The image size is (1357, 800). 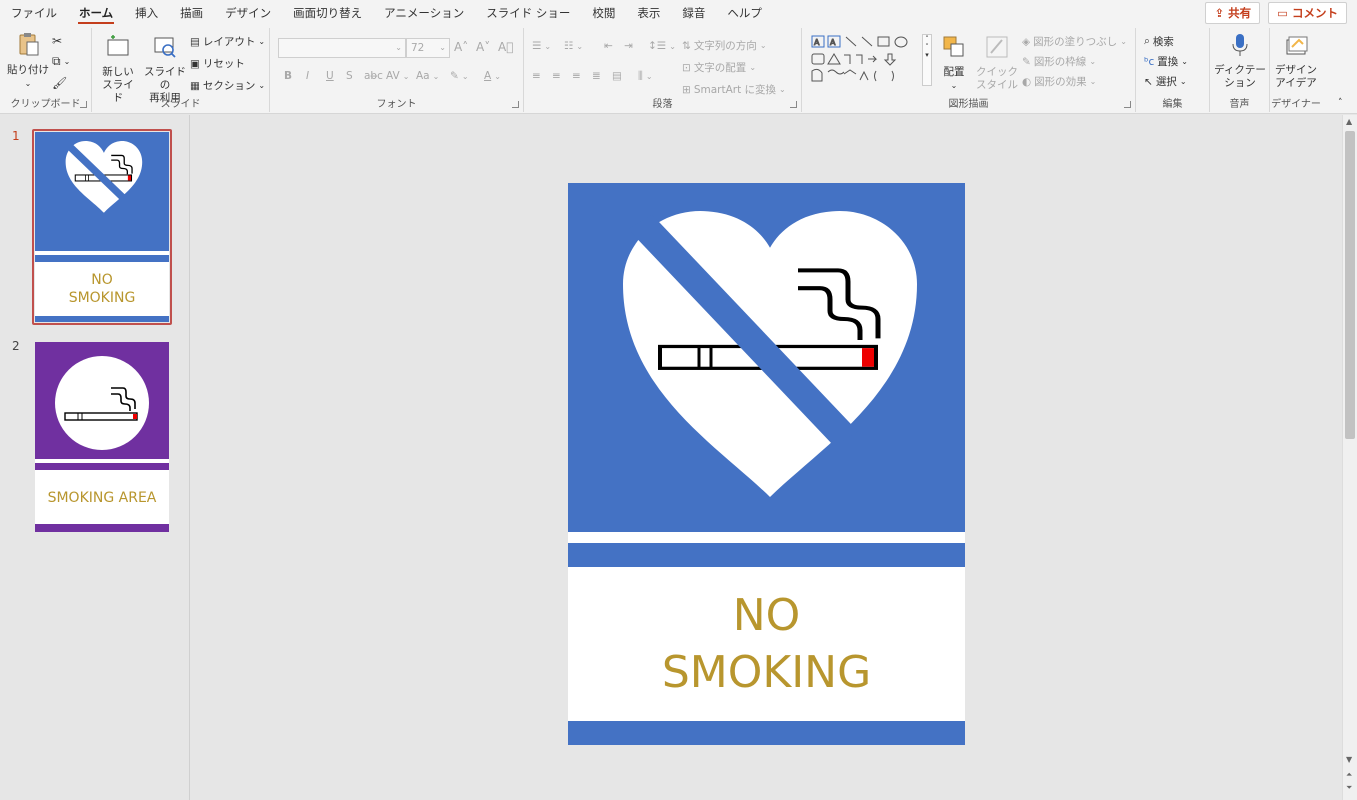 I want to click on layout-button: ▤ レイアウト ⌄, so click(x=227, y=41).